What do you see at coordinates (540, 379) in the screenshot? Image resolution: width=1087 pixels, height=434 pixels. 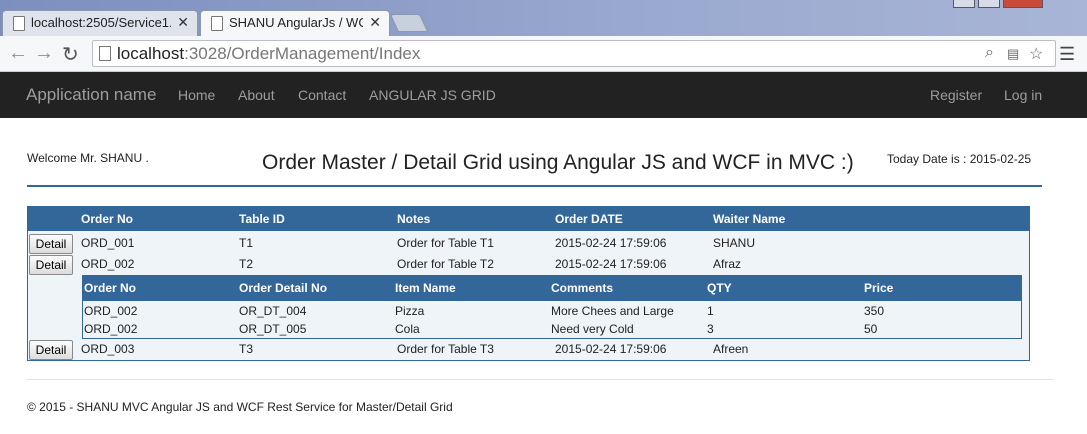 I see `footer-divider` at bounding box center [540, 379].